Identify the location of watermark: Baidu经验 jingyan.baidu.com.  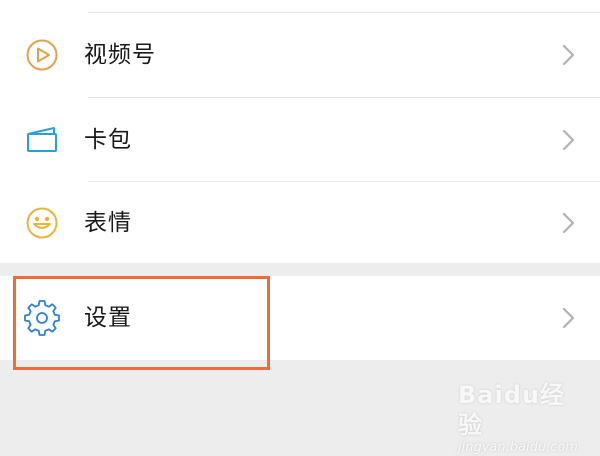
(523, 417).